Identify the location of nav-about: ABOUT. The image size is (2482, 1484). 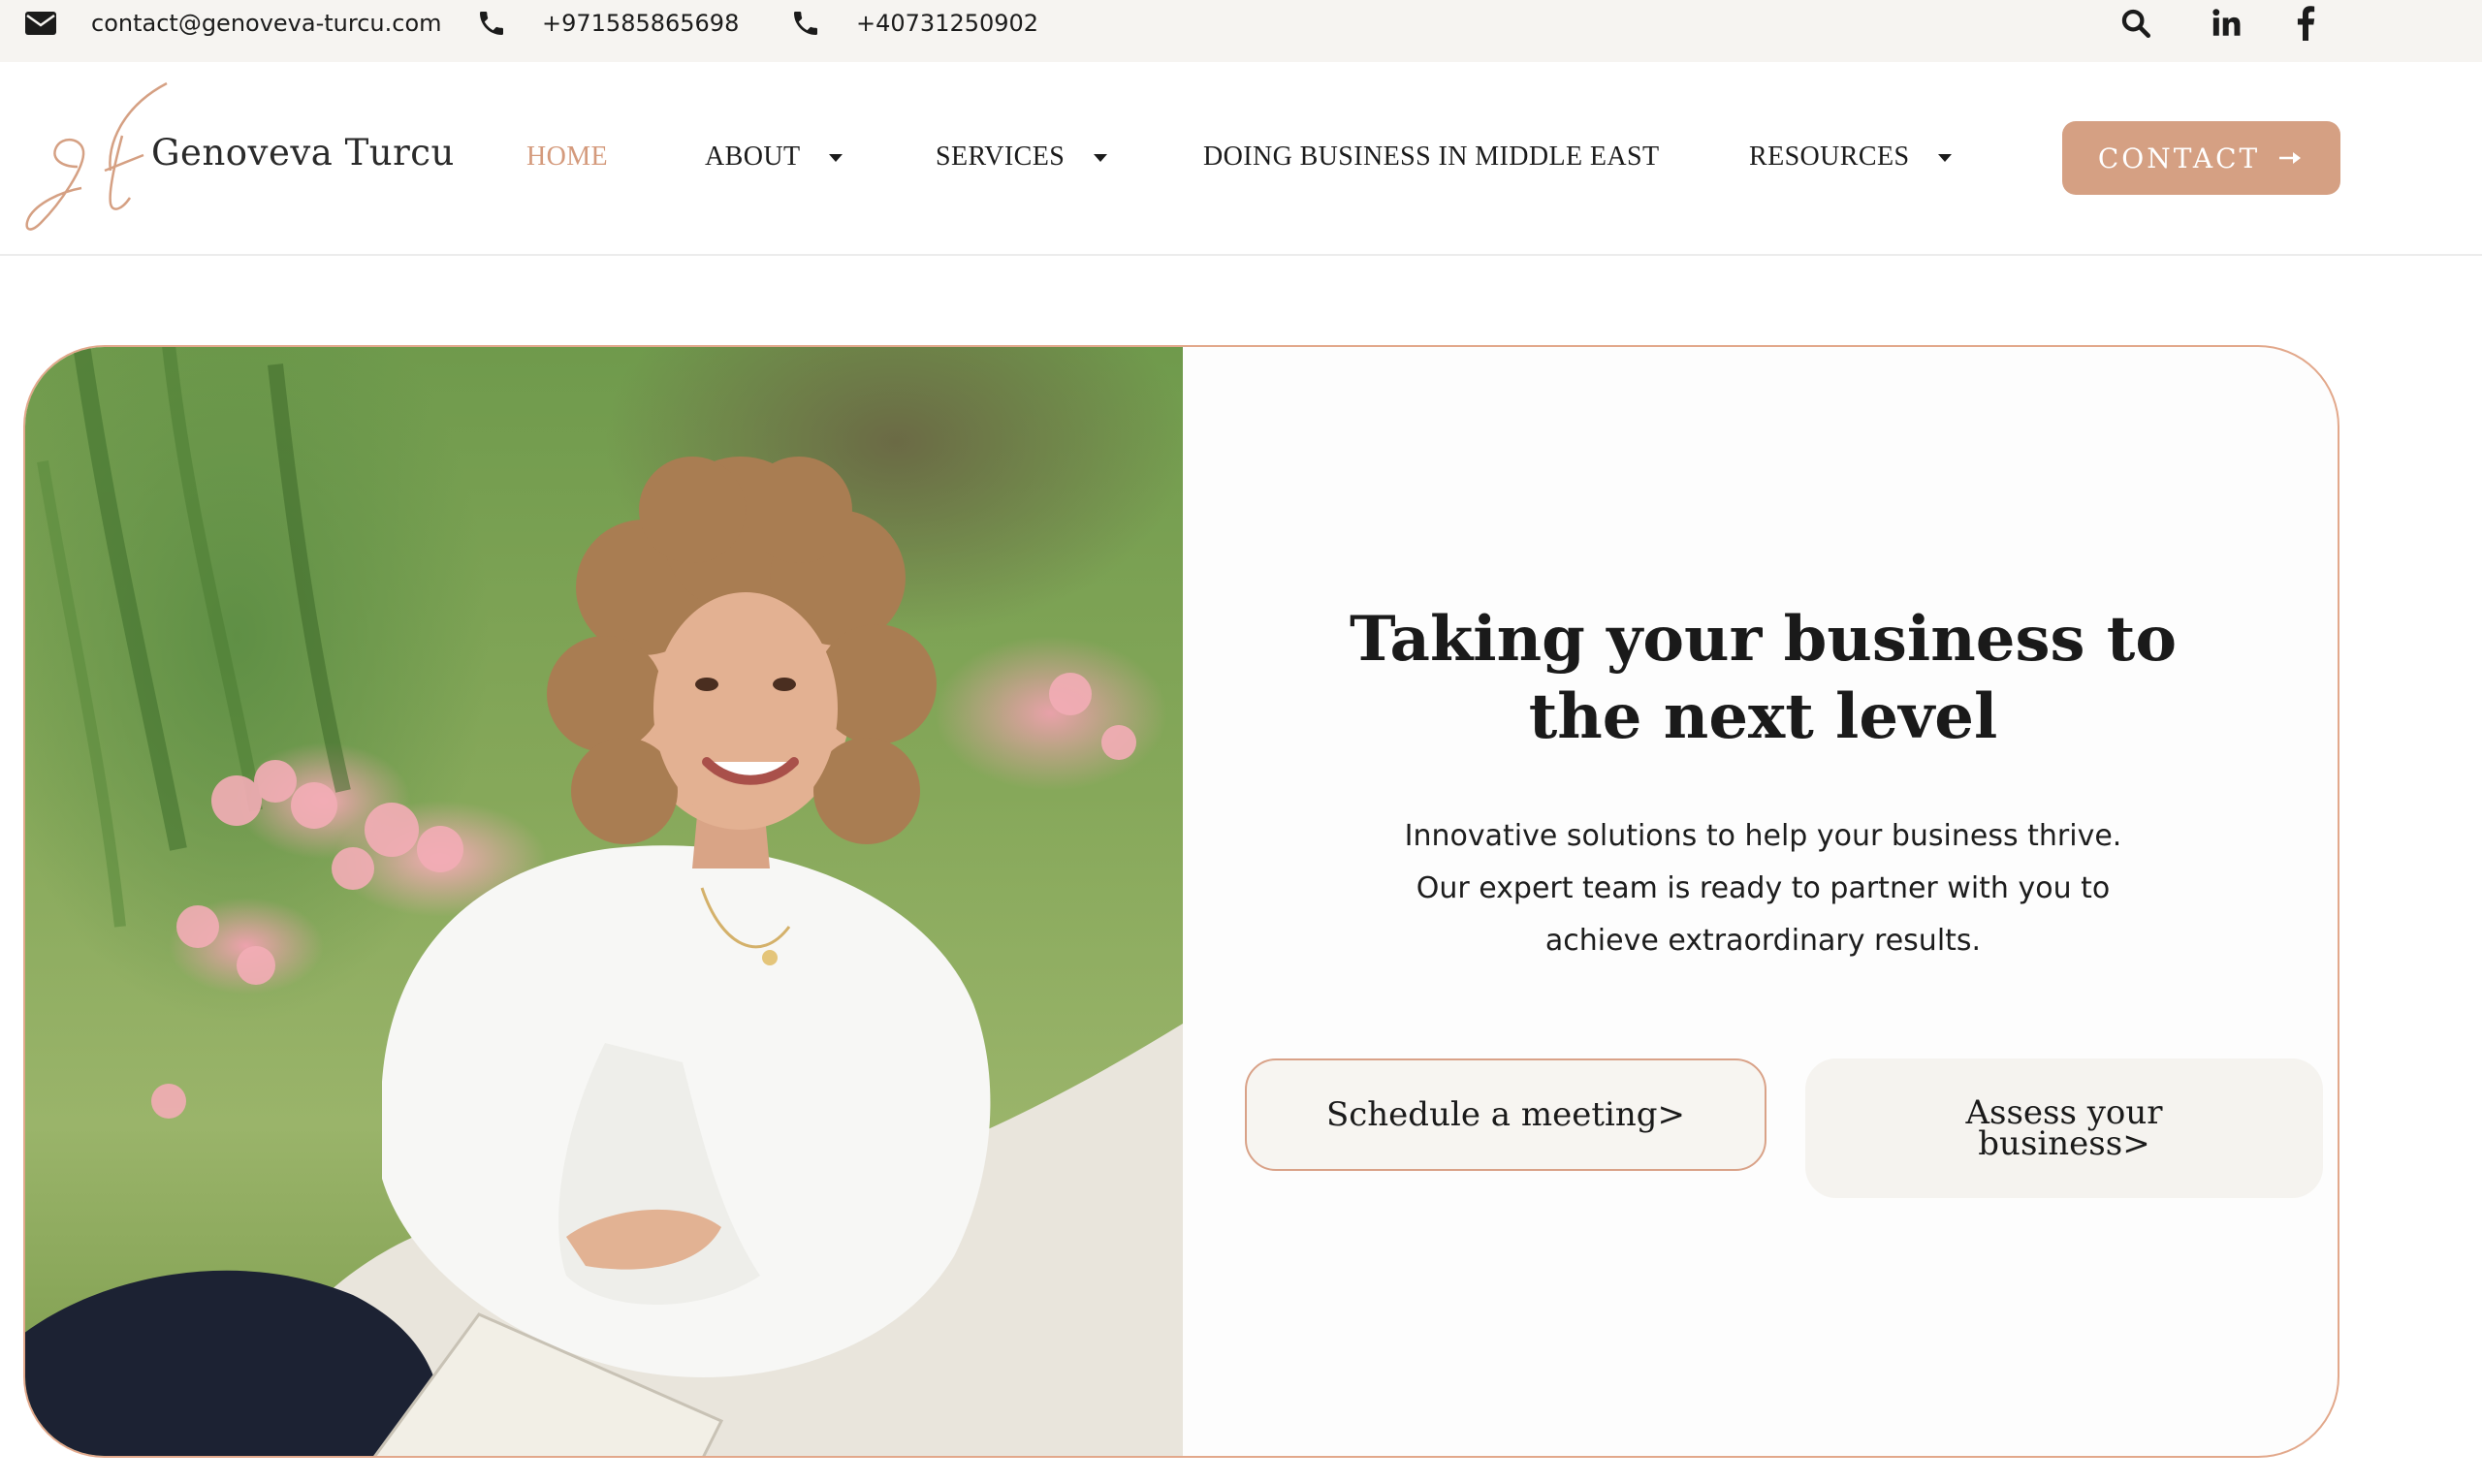
(774, 157).